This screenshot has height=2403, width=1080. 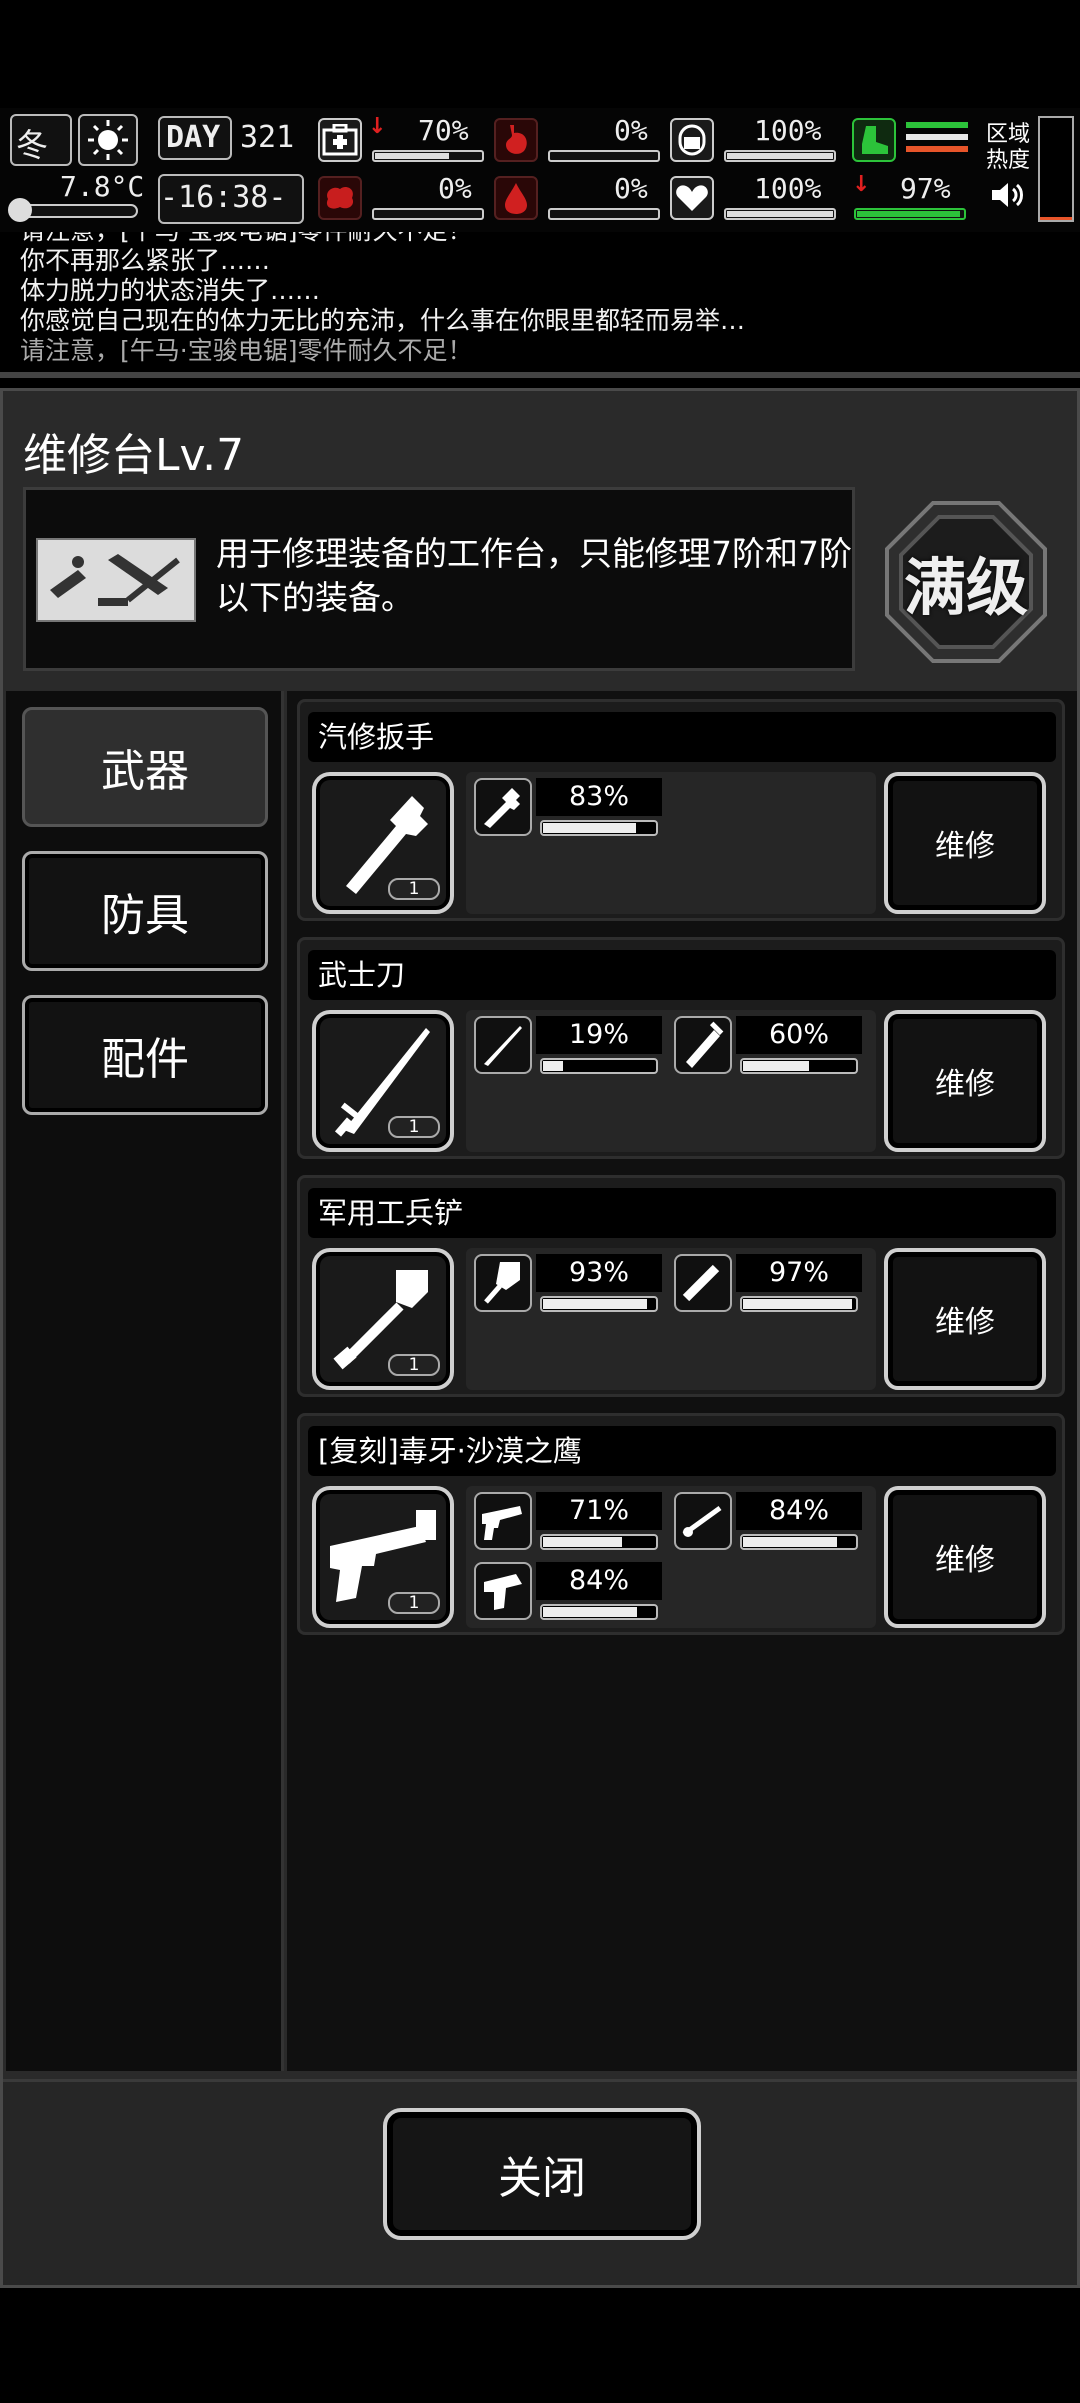 What do you see at coordinates (703, 1521) in the screenshot?
I see `barrel-part-icon` at bounding box center [703, 1521].